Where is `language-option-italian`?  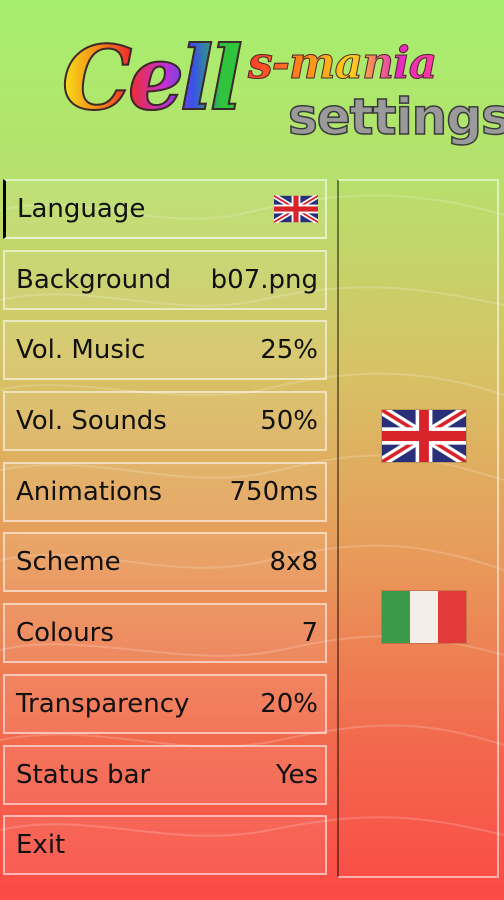 language-option-italian is located at coordinates (424, 617).